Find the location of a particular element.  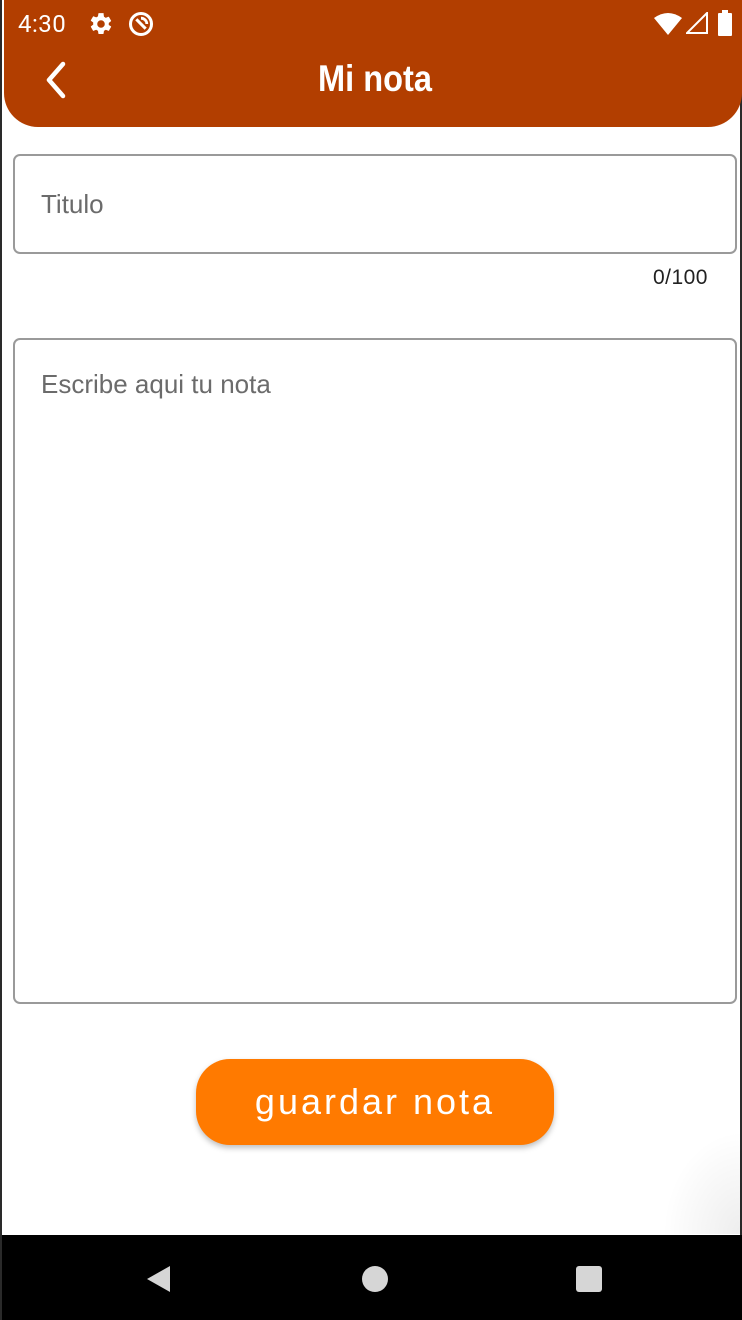

status-time: 4:30 is located at coordinates (42, 24).